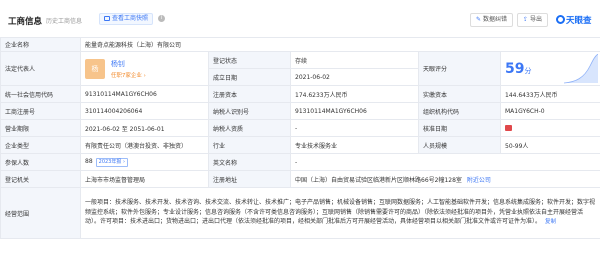  I want to click on snapshot-button: 查看工商快照, so click(126, 19).